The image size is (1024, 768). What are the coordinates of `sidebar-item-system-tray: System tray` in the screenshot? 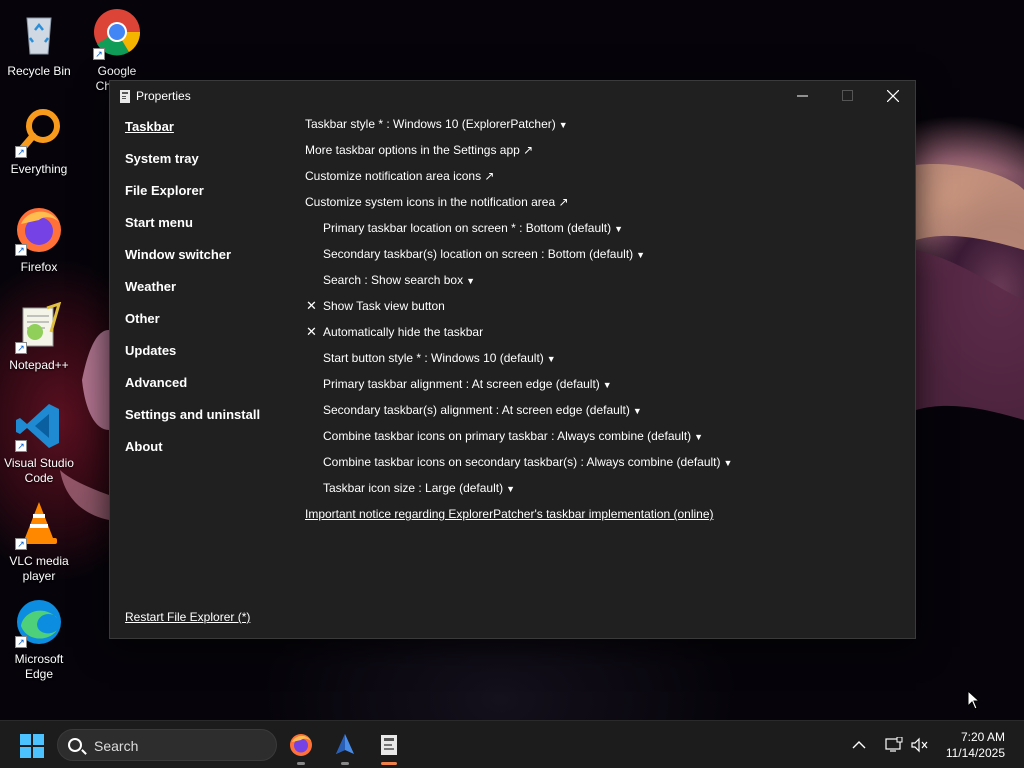 It's located at (210, 167).